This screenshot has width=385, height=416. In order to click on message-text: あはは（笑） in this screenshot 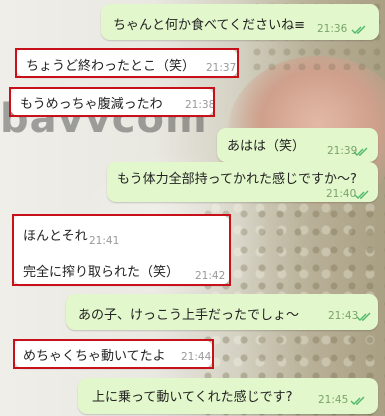, I will do `click(266, 146)`.